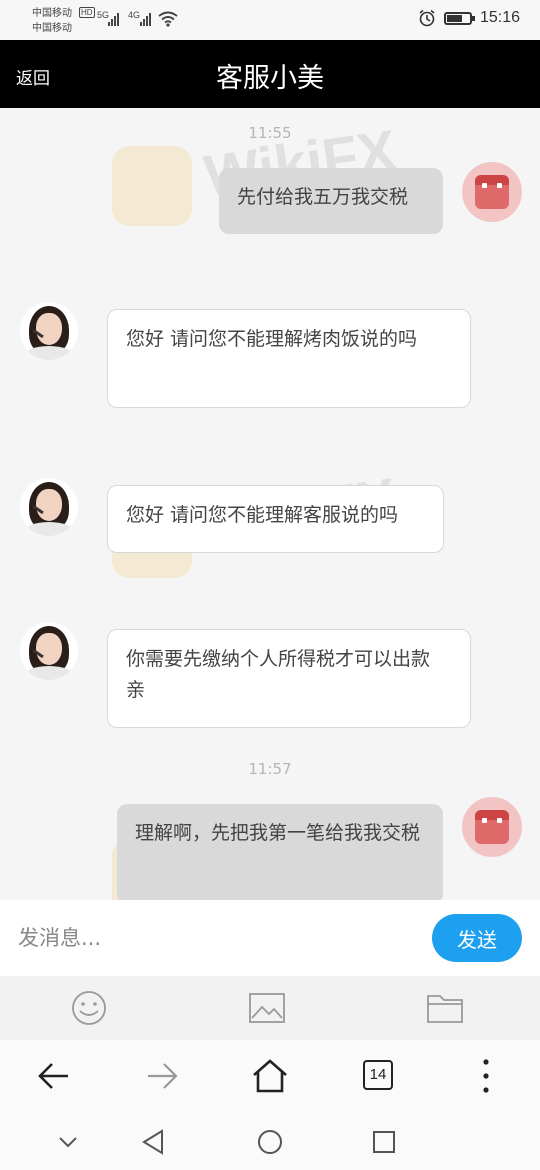 This screenshot has height=1170, width=540. Describe the element at coordinates (89, 1008) in the screenshot. I see `emoji-icon` at that location.